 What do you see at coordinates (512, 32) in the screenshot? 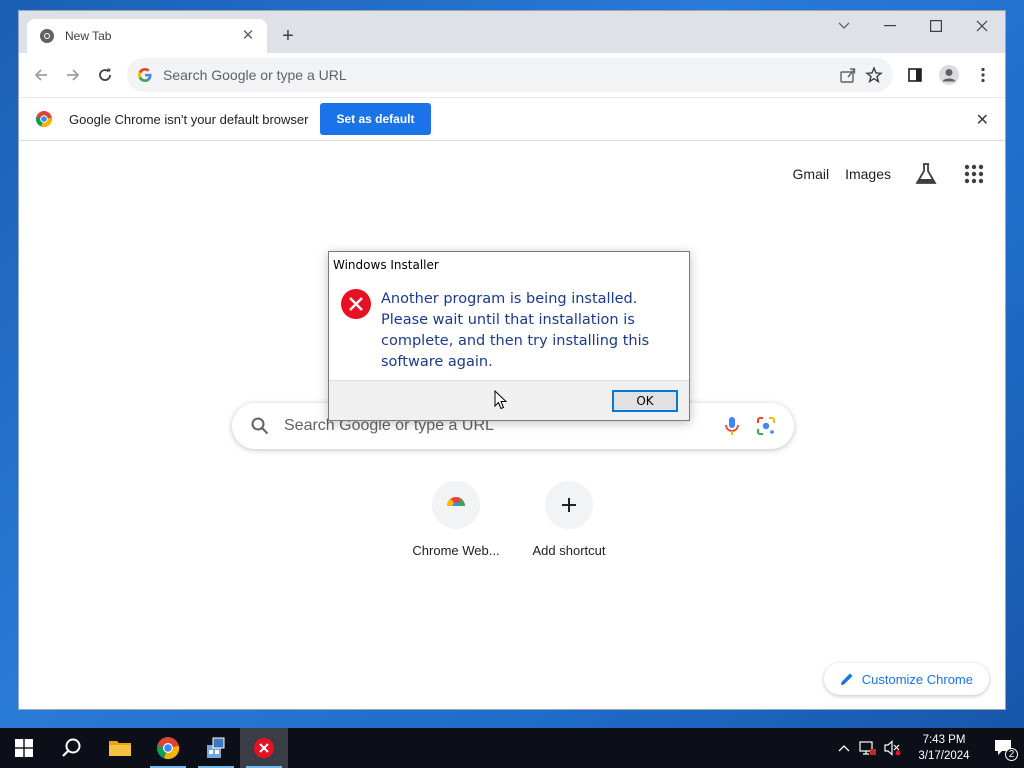
I see `tab-strip: New Tab ✕ +` at bounding box center [512, 32].